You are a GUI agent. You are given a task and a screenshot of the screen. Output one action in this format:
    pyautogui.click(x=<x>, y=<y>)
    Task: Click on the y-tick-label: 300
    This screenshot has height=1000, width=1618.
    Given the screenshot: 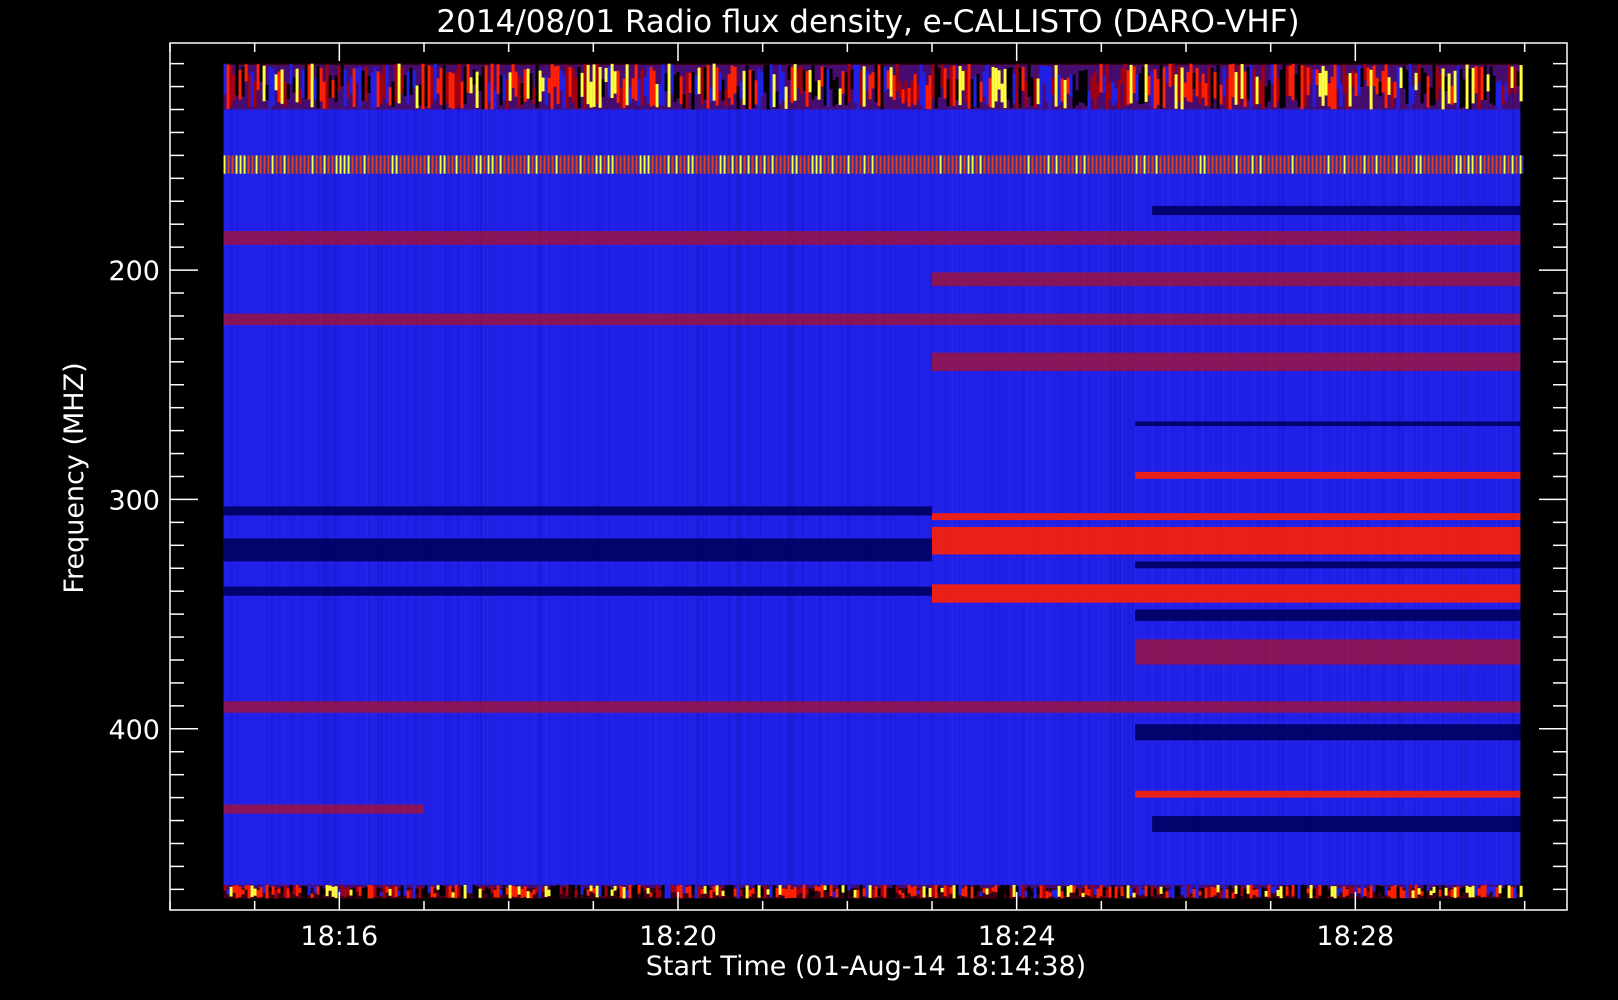 What is the action you would take?
    pyautogui.click(x=134, y=500)
    